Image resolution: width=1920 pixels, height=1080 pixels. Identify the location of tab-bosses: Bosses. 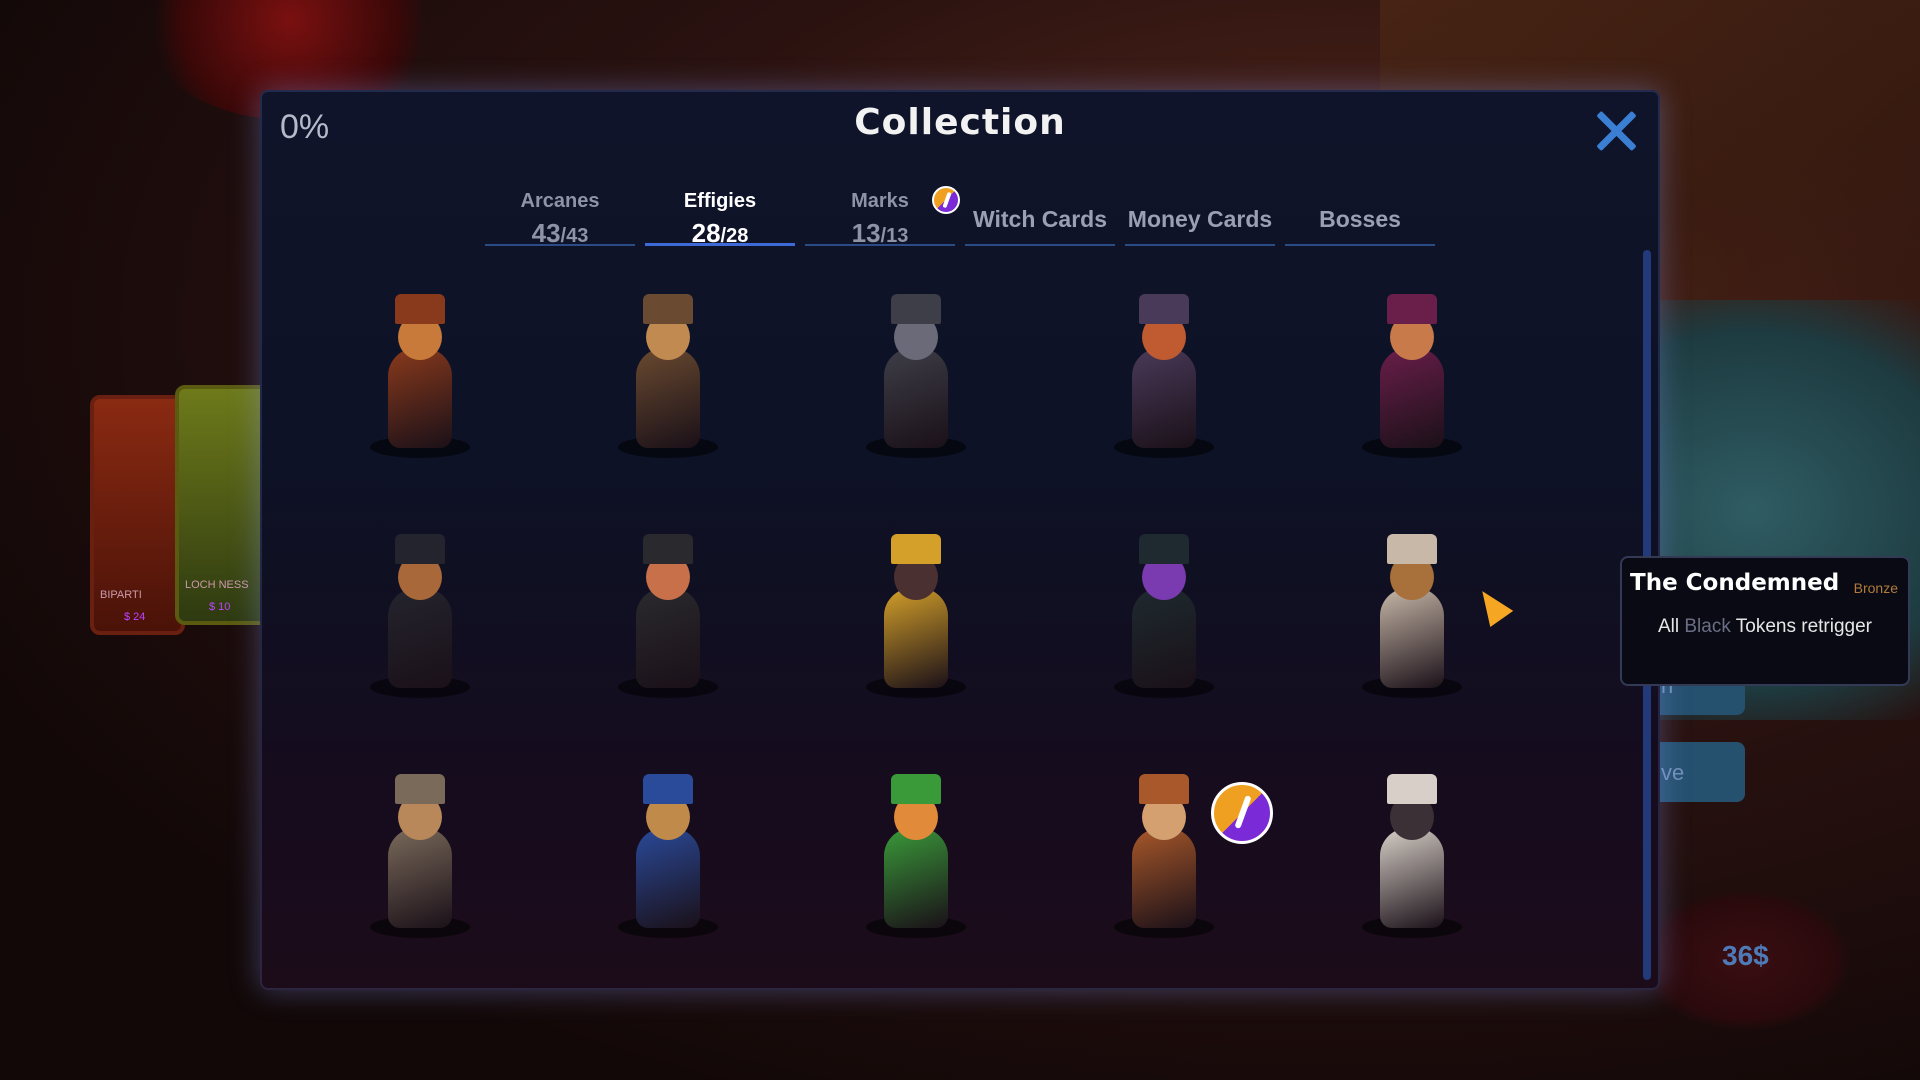
(1360, 212).